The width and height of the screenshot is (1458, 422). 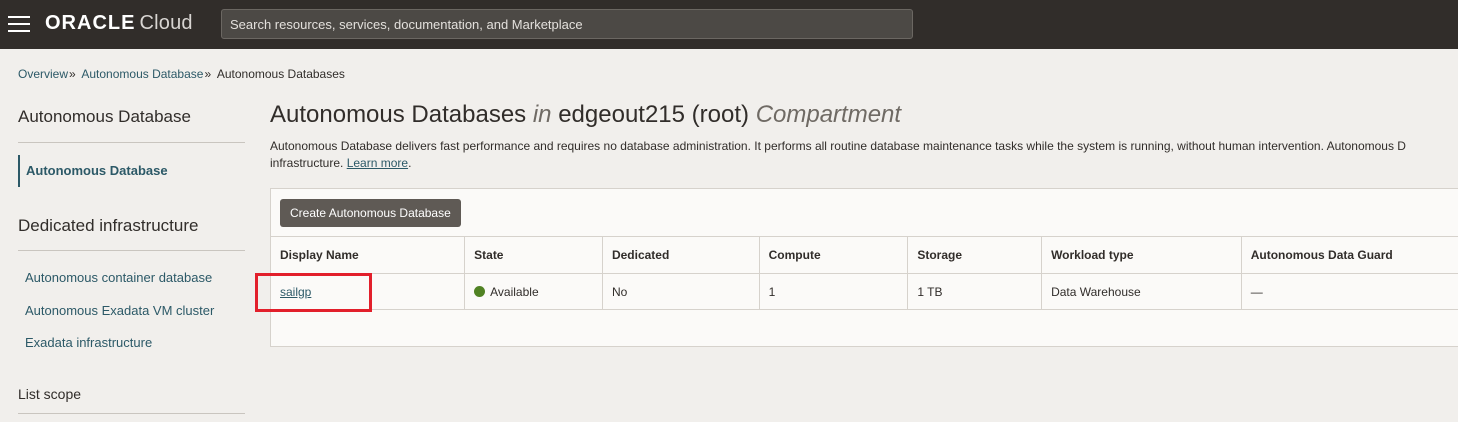 I want to click on column-header-dedicated: Dedicated, so click(x=681, y=255).